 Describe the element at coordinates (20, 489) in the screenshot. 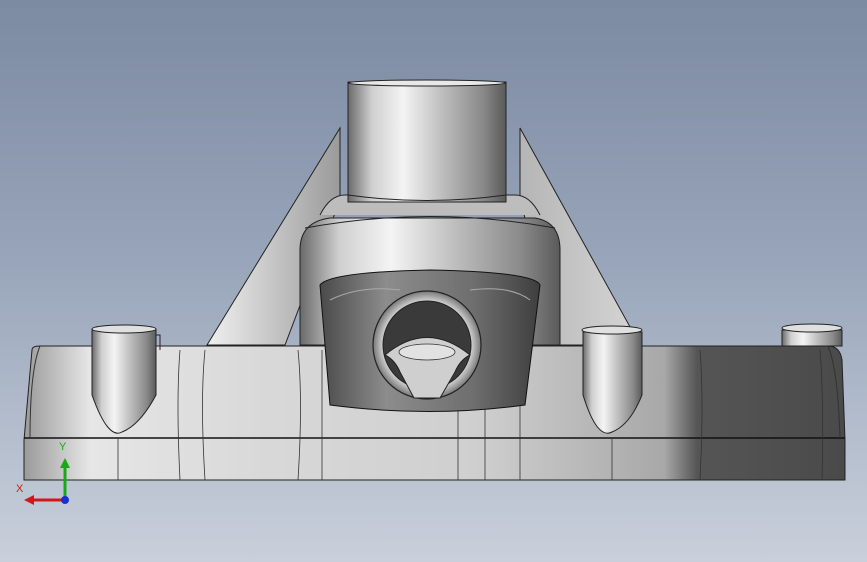

I see `x-axis-label: X` at that location.